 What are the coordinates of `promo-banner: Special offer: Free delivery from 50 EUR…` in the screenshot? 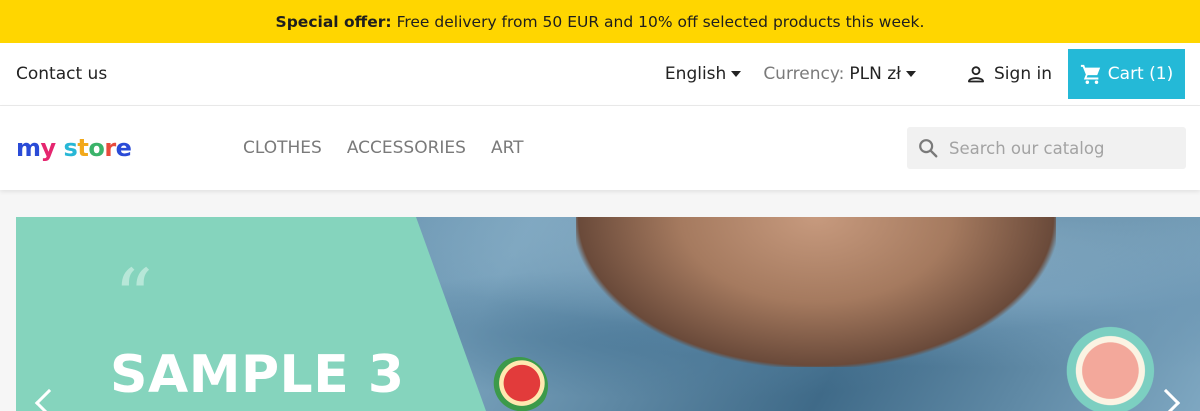 It's located at (600, 21).